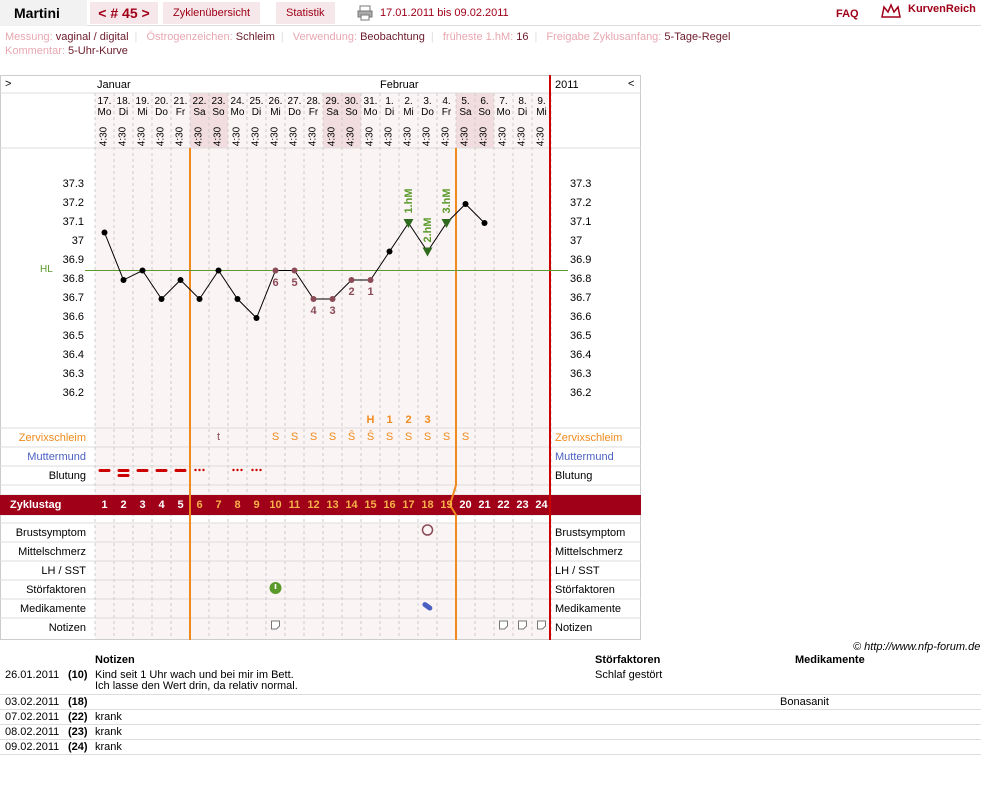 The image size is (981, 792). I want to click on y-tick-left: 36.2, so click(73, 393).